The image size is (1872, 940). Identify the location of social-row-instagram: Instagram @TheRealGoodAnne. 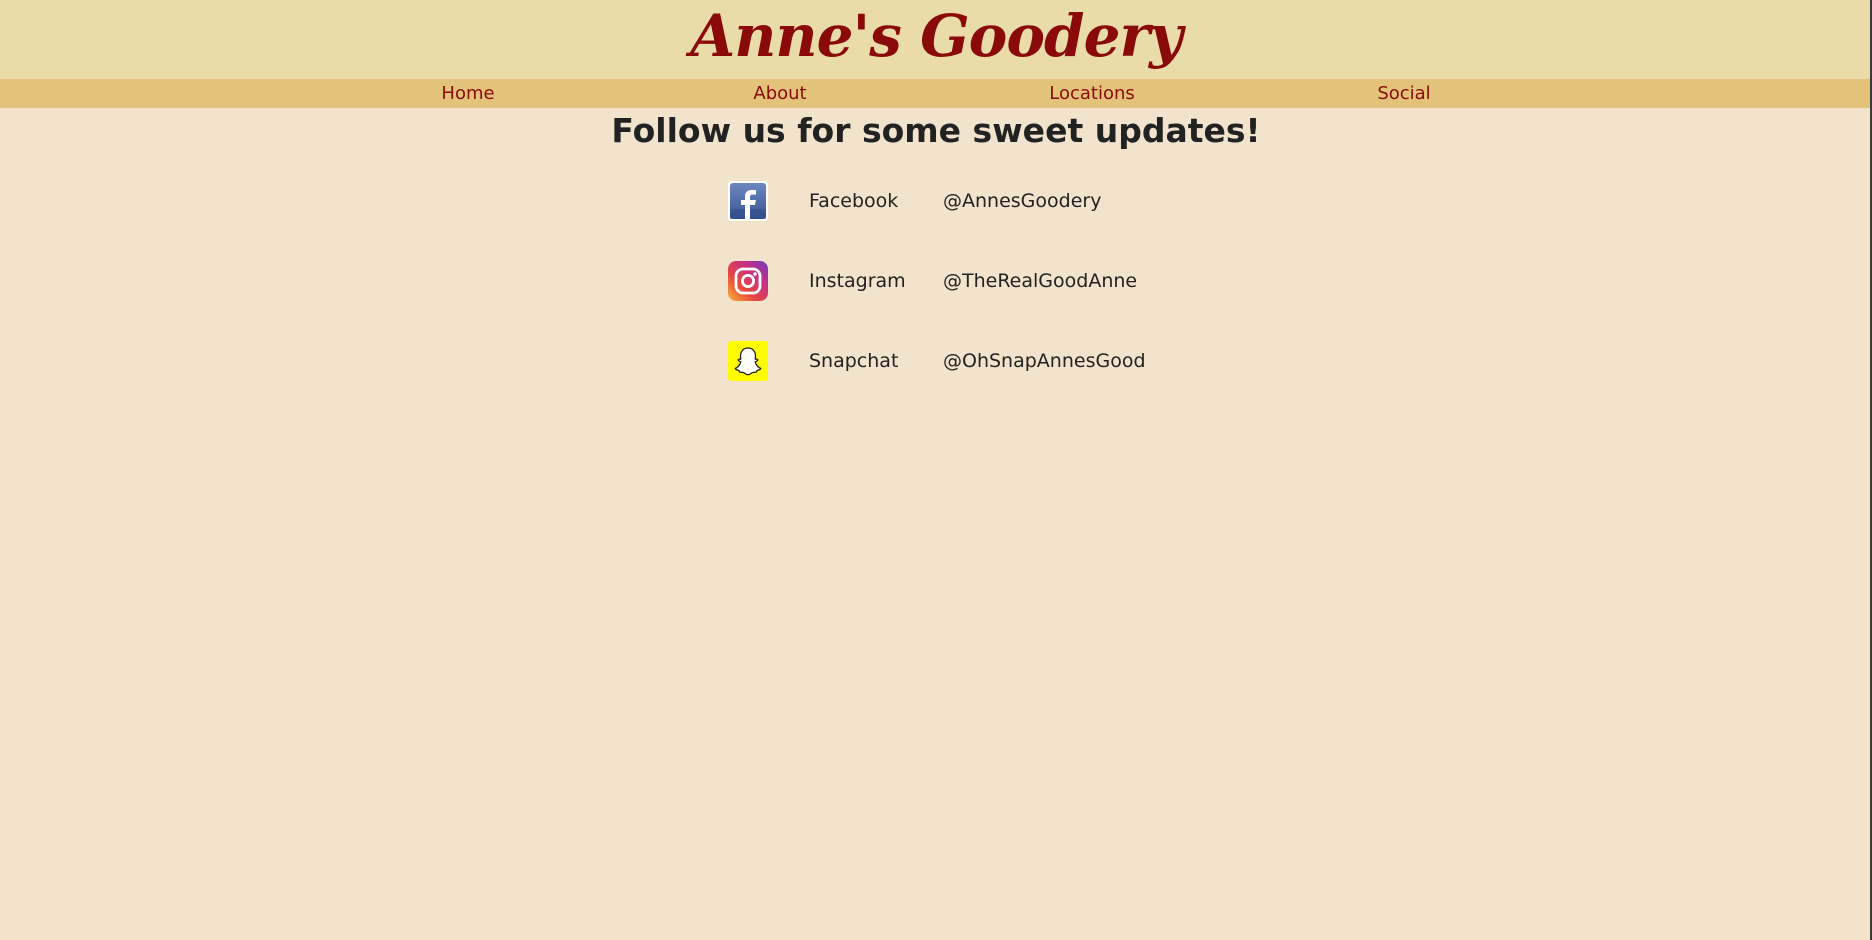
(958, 282).